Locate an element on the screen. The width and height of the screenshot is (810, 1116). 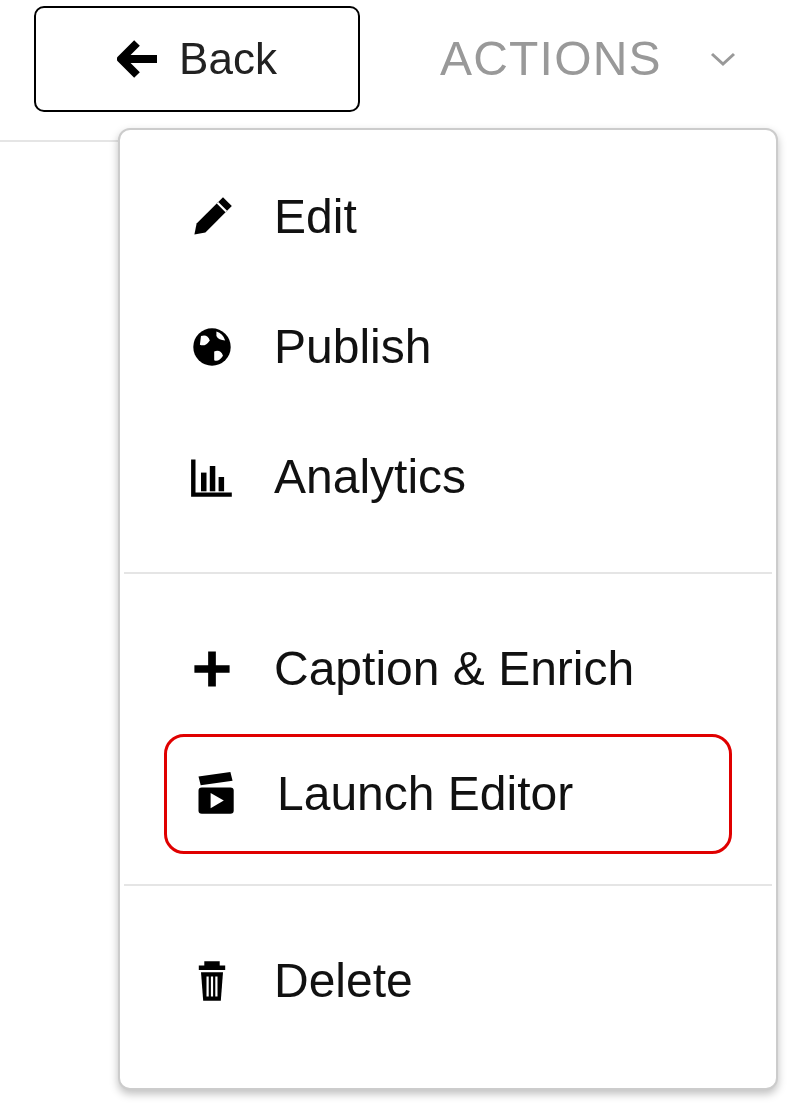
menu-item: Edit is located at coordinates (448, 217).